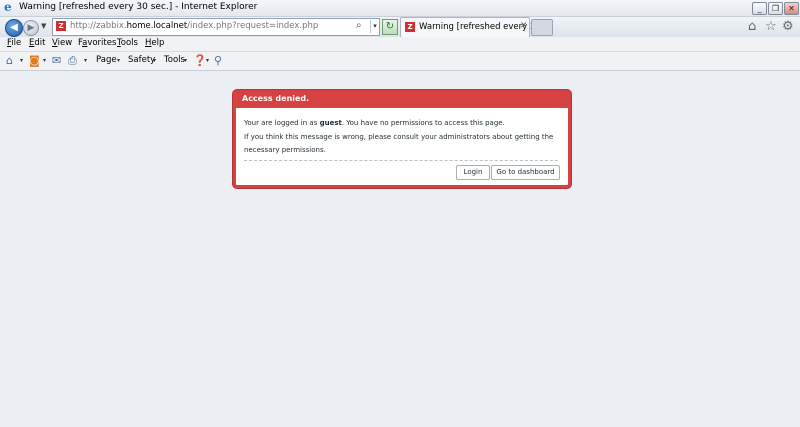 This screenshot has height=427, width=800. What do you see at coordinates (44, 60) in the screenshot?
I see `feeds-dropdown-icon: ▾` at bounding box center [44, 60].